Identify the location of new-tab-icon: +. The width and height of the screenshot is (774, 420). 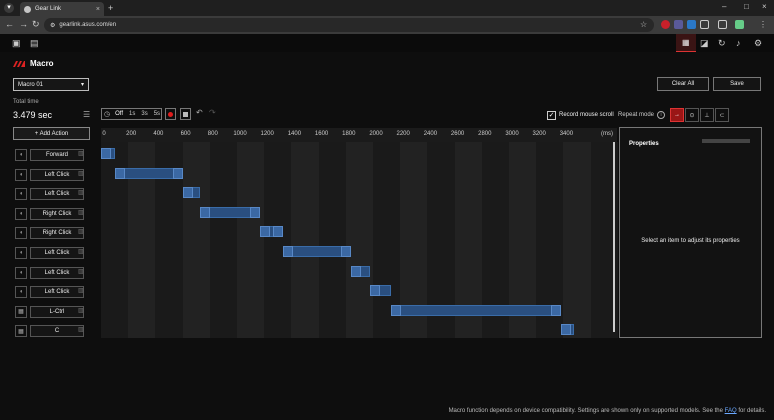
(110, 8).